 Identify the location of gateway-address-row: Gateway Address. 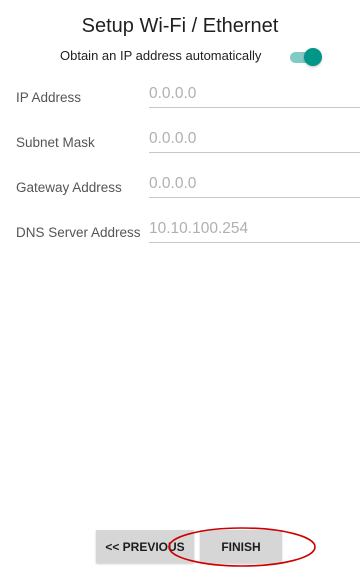
(180, 184).